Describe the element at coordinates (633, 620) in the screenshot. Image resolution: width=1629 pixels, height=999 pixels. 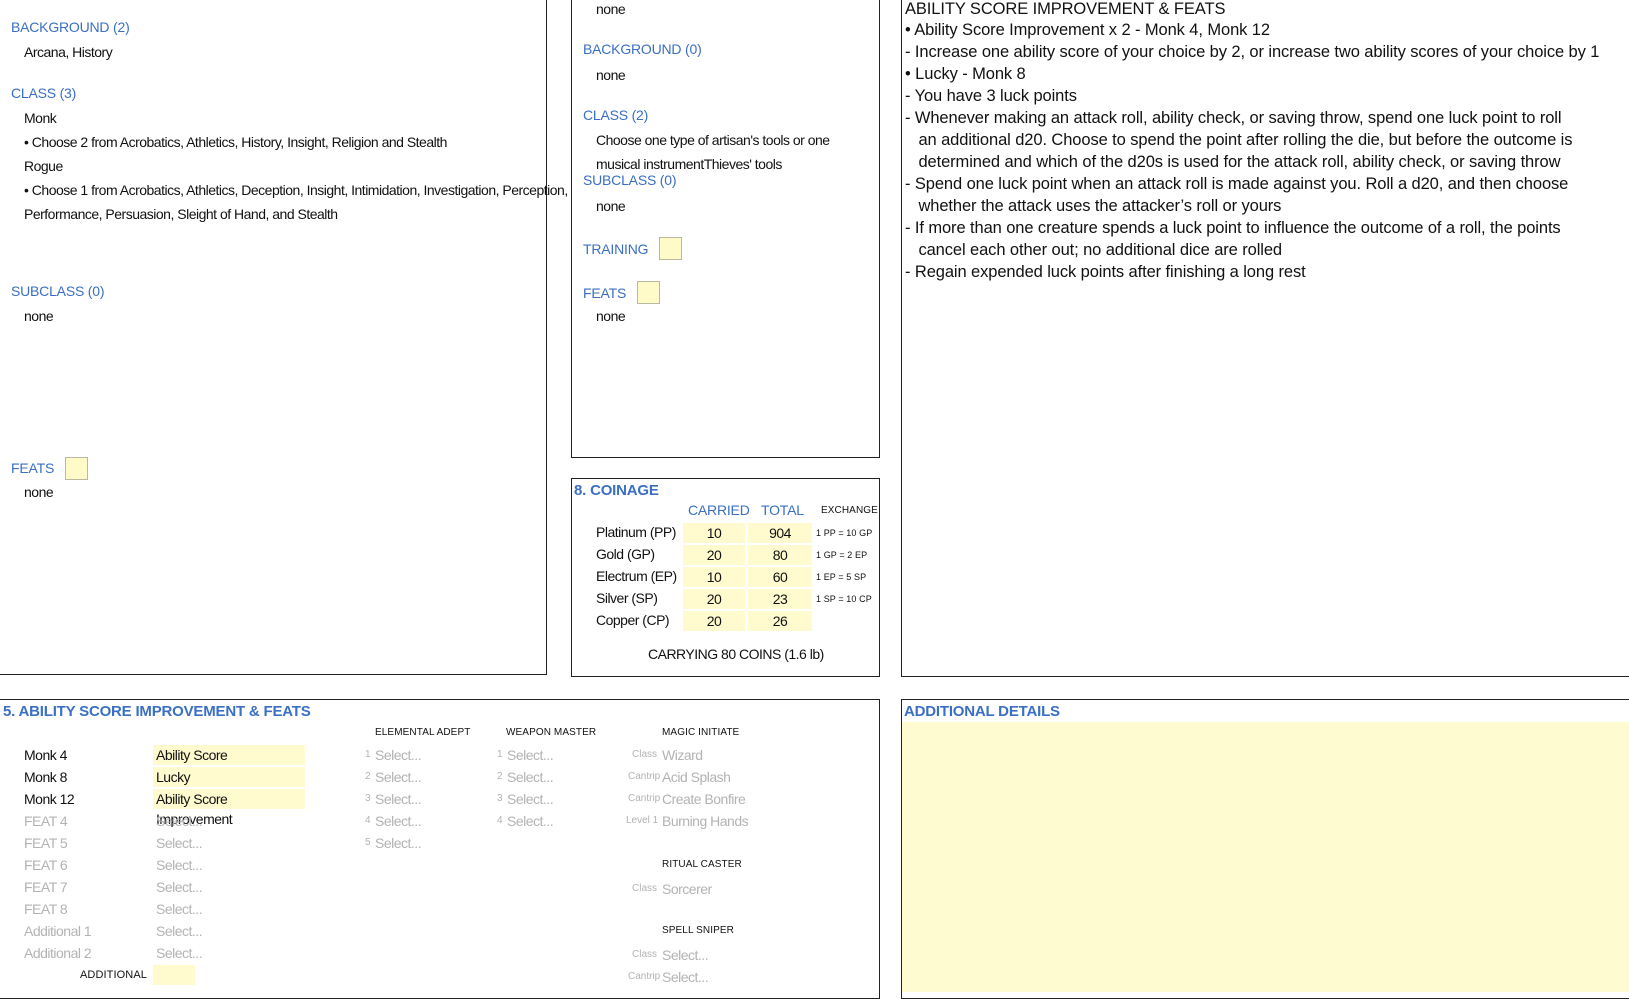
I see `coin-name: Copper (CP)` at that location.